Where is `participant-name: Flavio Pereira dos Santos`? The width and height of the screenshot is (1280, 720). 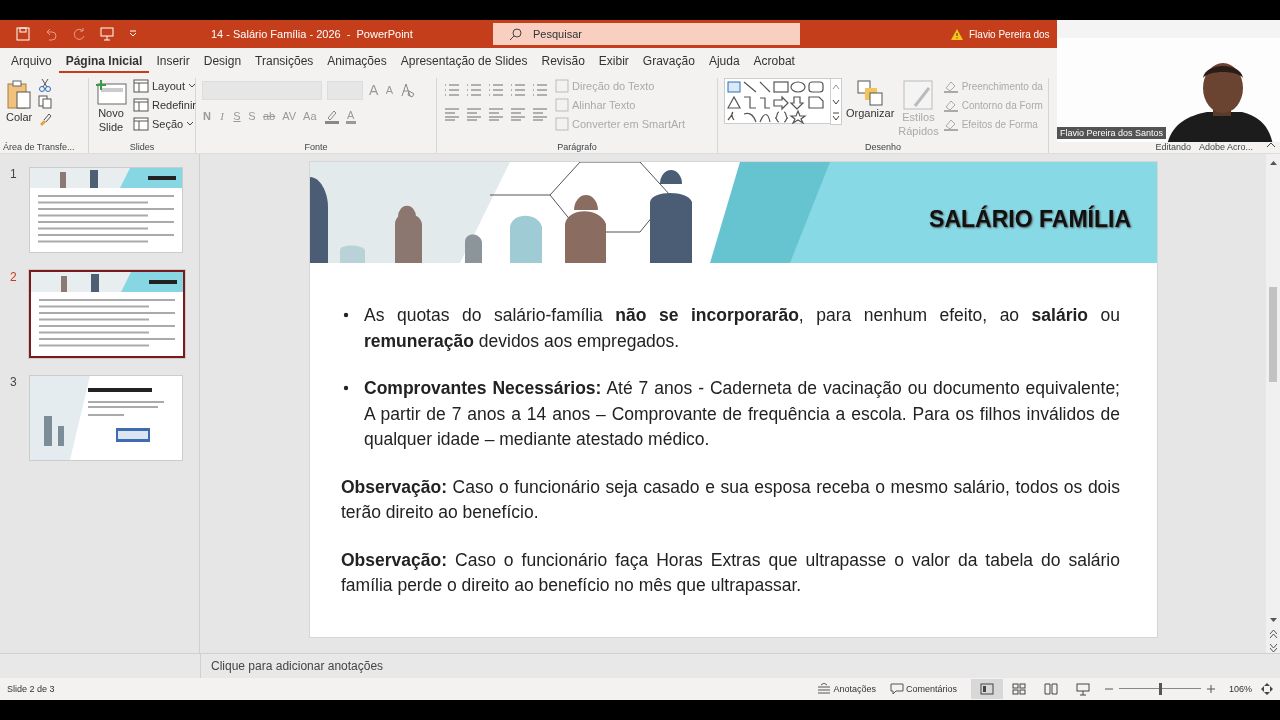 participant-name: Flavio Pereira dos Santos is located at coordinates (1112, 133).